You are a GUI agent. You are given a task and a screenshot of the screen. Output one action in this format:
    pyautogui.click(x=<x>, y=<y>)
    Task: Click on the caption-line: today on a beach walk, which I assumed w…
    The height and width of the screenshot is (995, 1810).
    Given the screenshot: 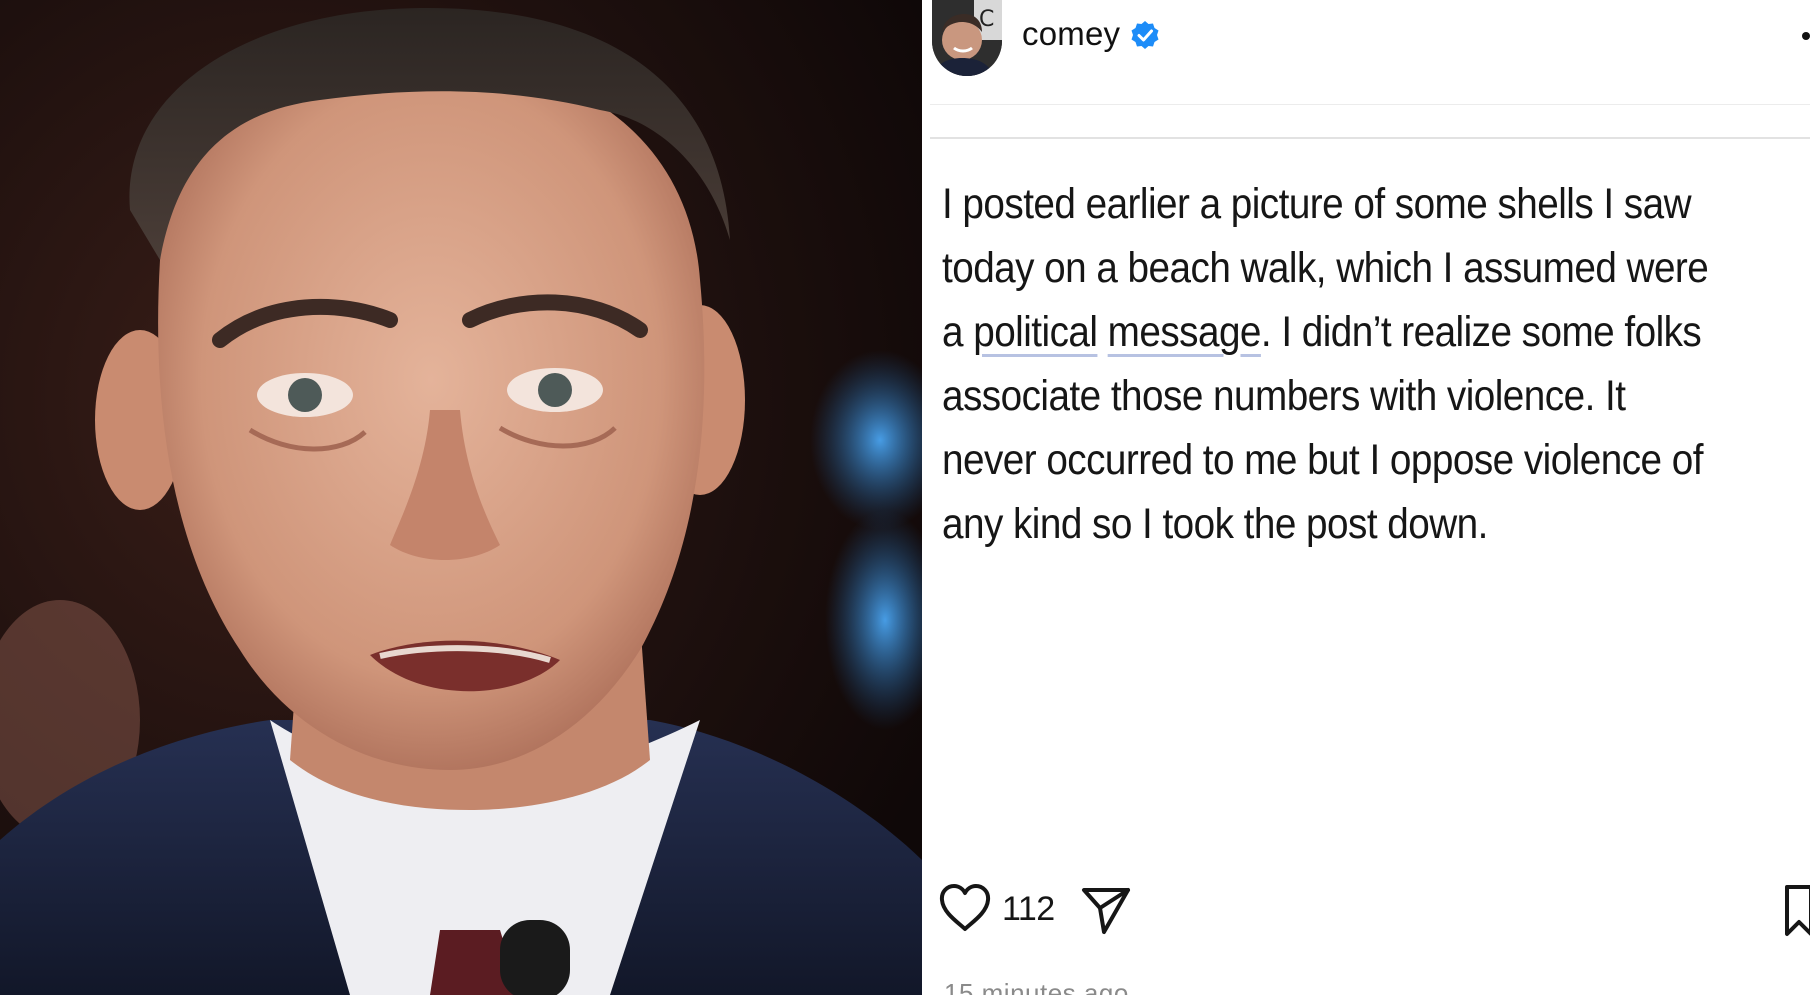 What is the action you would take?
    pyautogui.click(x=1325, y=268)
    